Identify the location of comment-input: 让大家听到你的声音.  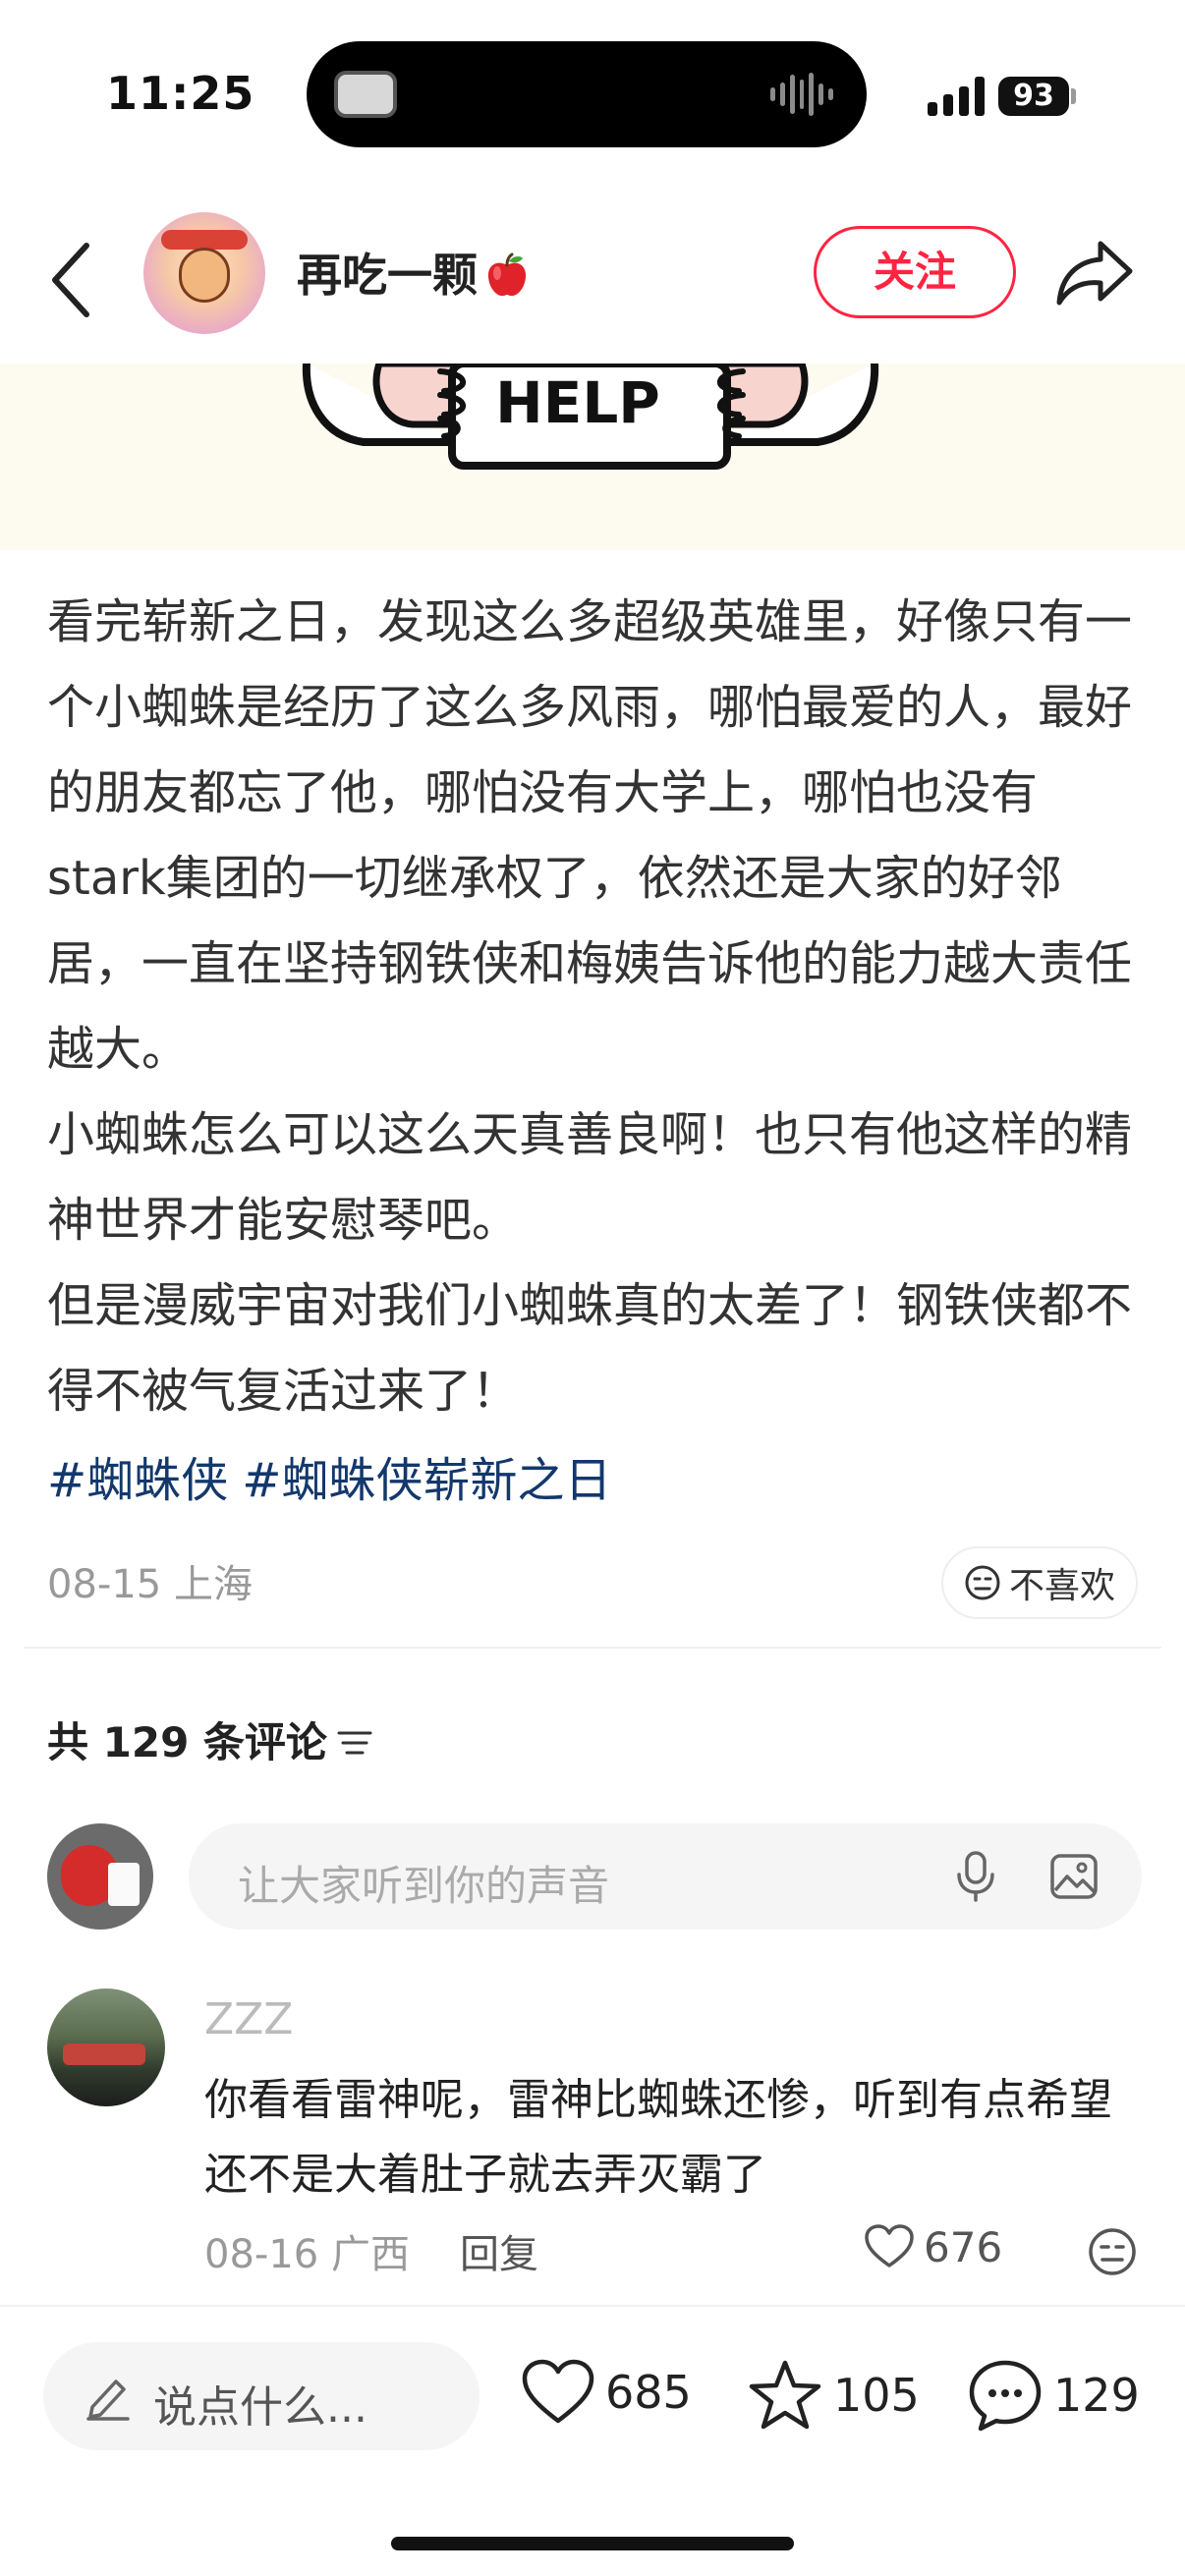
(666, 1876).